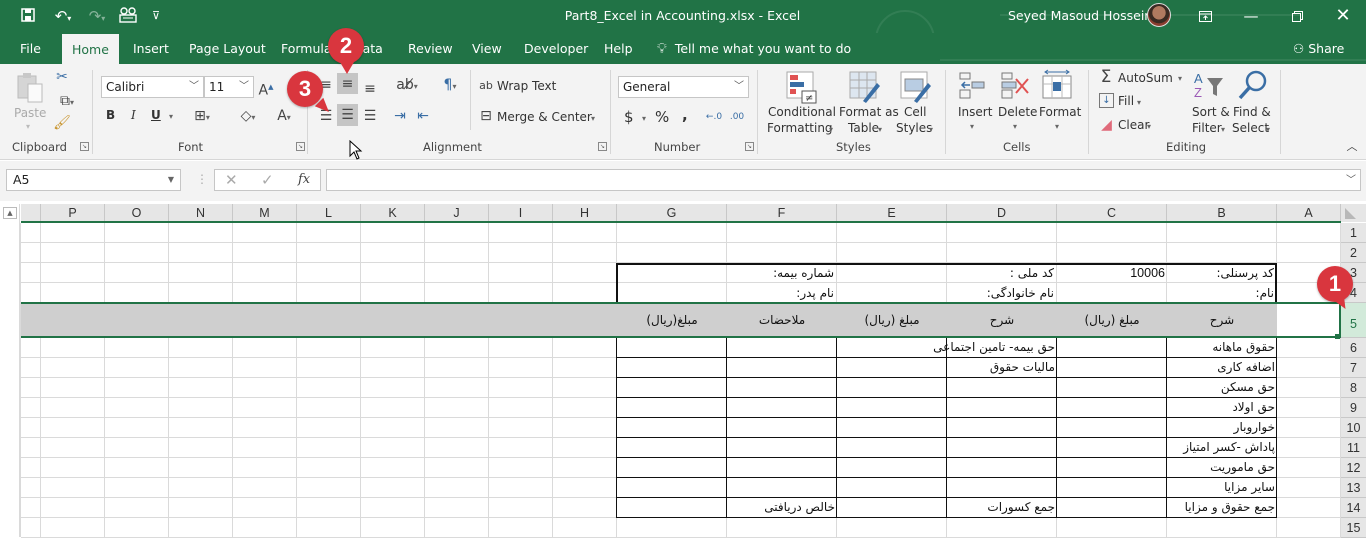 The height and width of the screenshot is (538, 1366). What do you see at coordinates (30, 88) in the screenshot?
I see `paste-icon` at bounding box center [30, 88].